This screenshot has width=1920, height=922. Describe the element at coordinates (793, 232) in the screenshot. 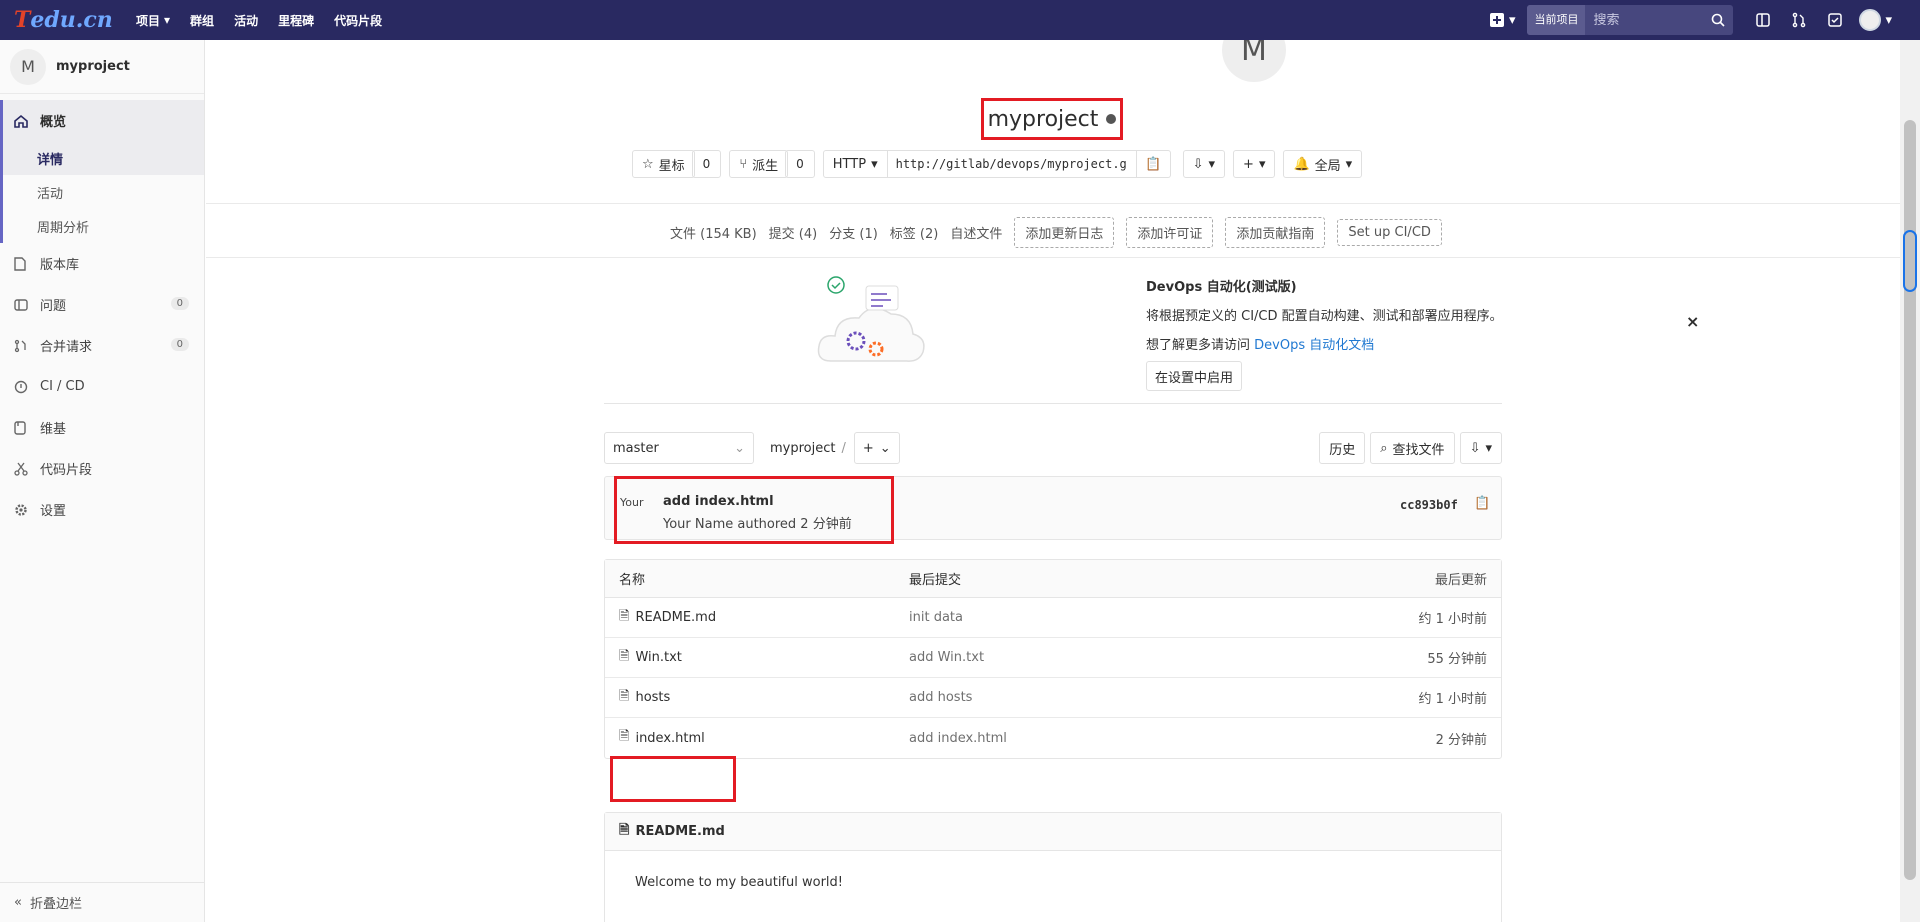

I see `commits-link: 提交 (4)` at that location.